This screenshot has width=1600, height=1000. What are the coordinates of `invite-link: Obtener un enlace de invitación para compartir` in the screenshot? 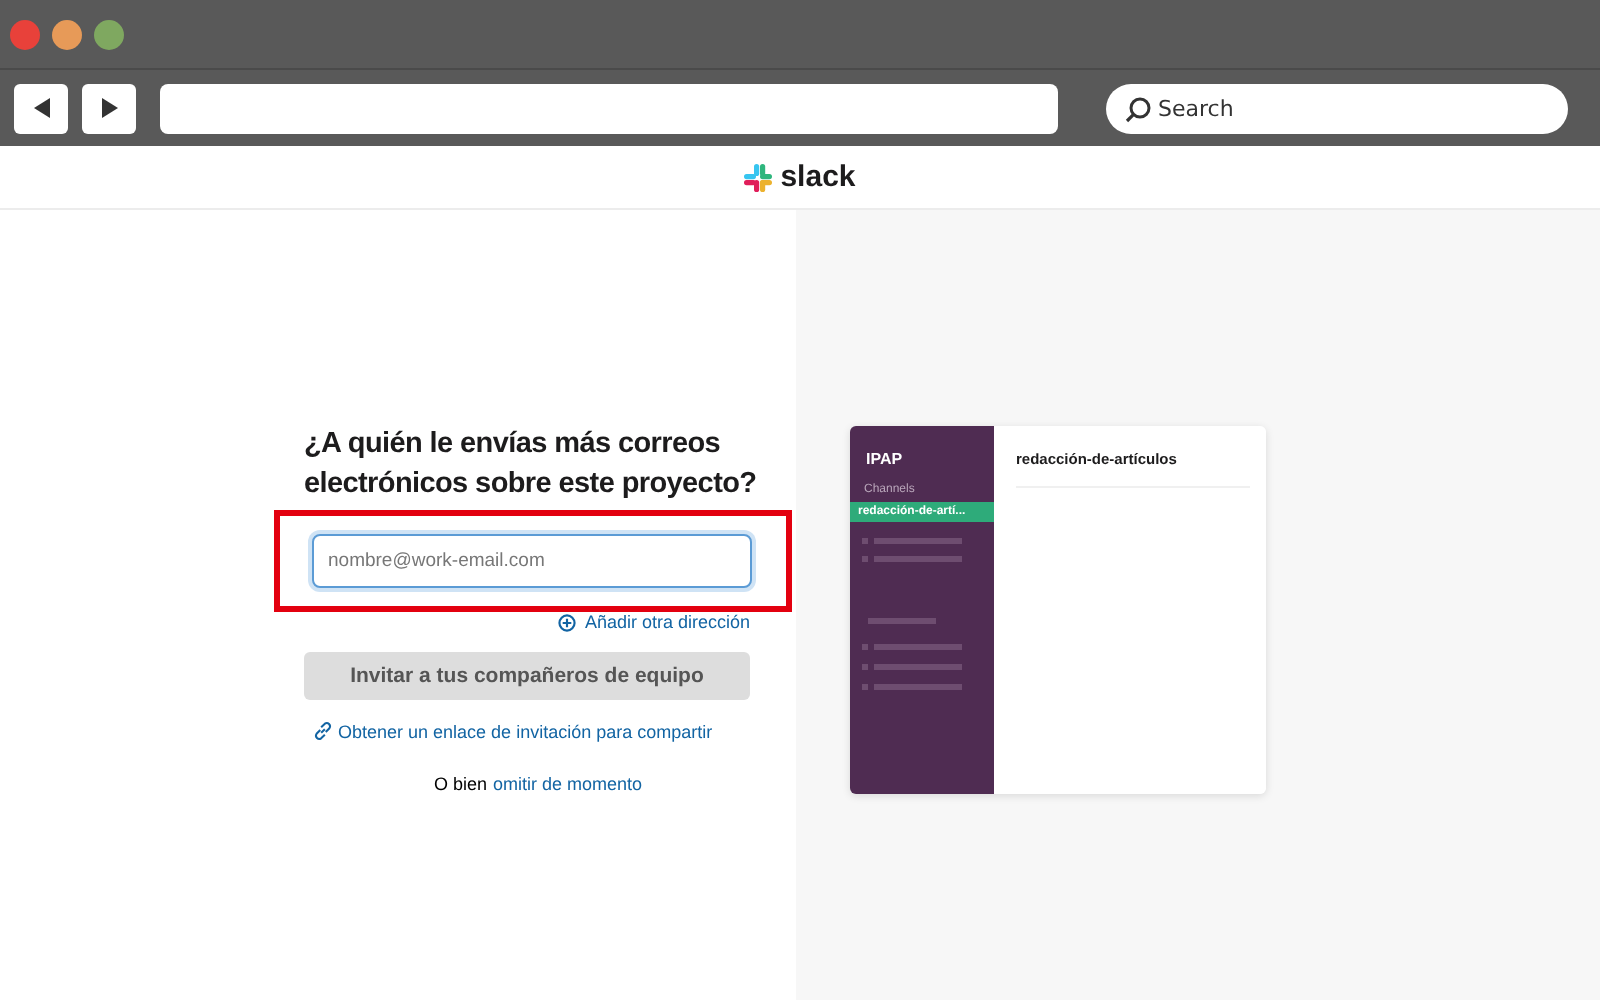 It's located at (512, 731).